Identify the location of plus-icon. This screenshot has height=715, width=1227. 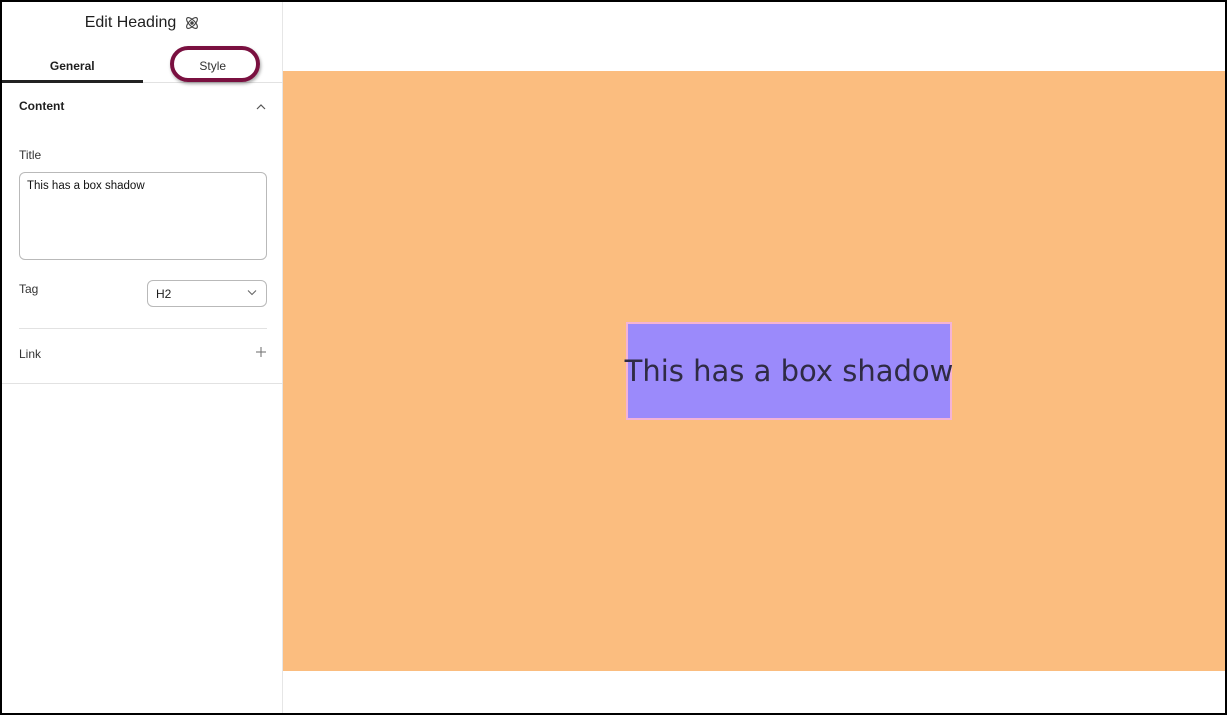
(261, 354).